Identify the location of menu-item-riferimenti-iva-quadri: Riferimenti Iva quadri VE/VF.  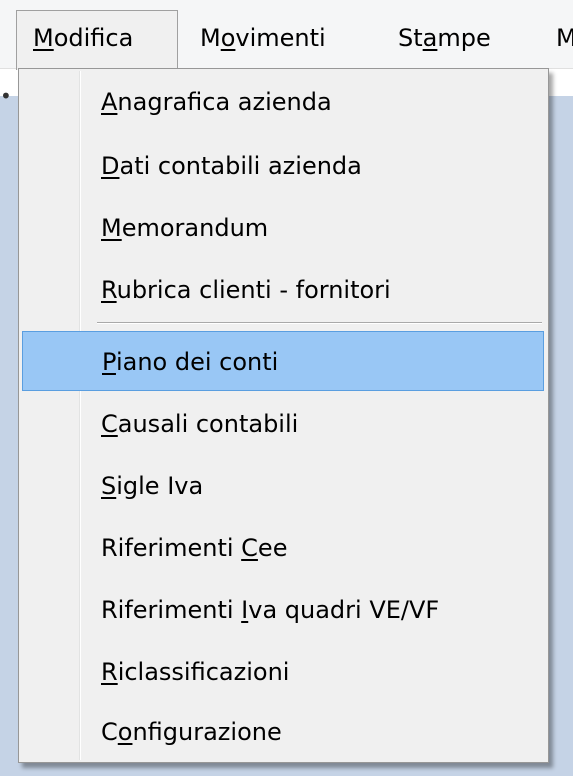
(283, 610).